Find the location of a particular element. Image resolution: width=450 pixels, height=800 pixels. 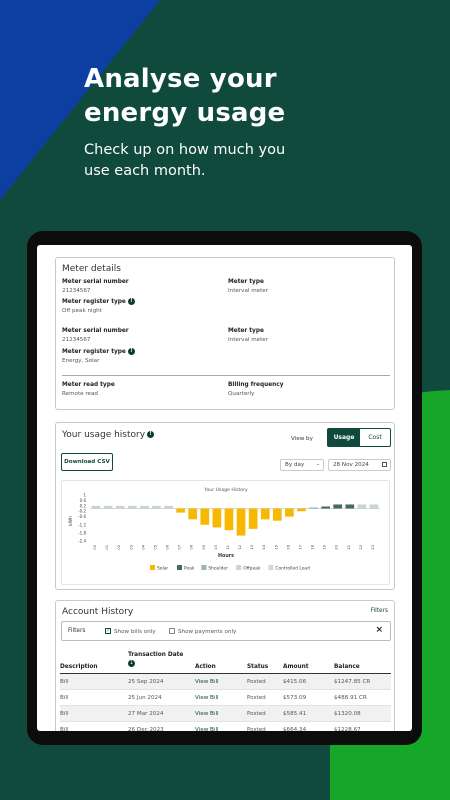

account-history-title: Account History is located at coordinates (98, 612).